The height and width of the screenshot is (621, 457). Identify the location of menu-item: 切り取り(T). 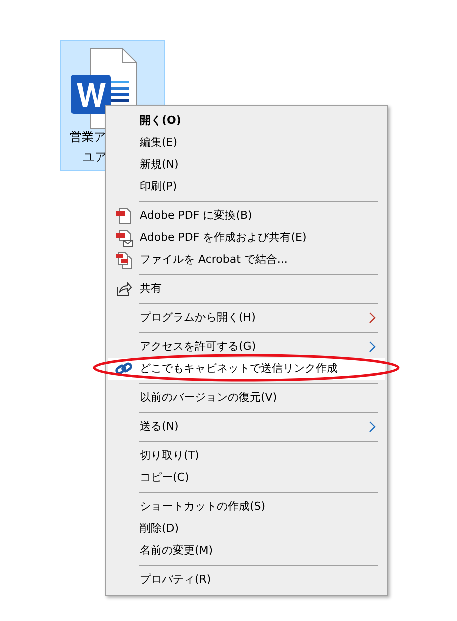
(246, 456).